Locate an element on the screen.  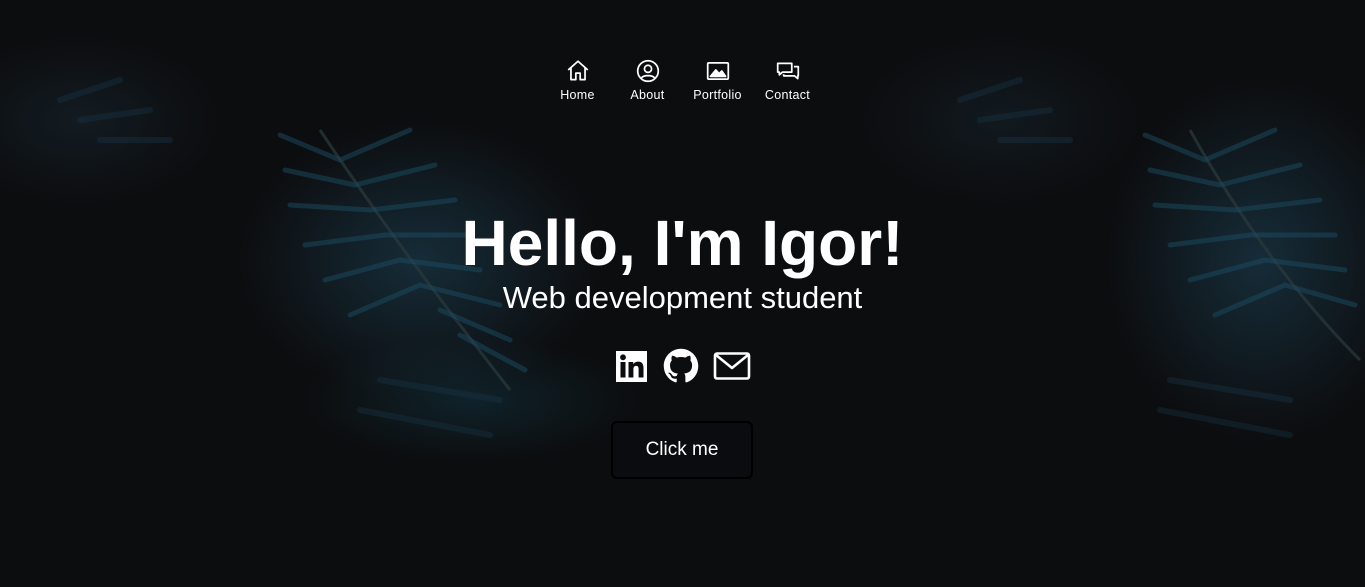
hero-title: Hello, I'm Igor! is located at coordinates (682, 243).